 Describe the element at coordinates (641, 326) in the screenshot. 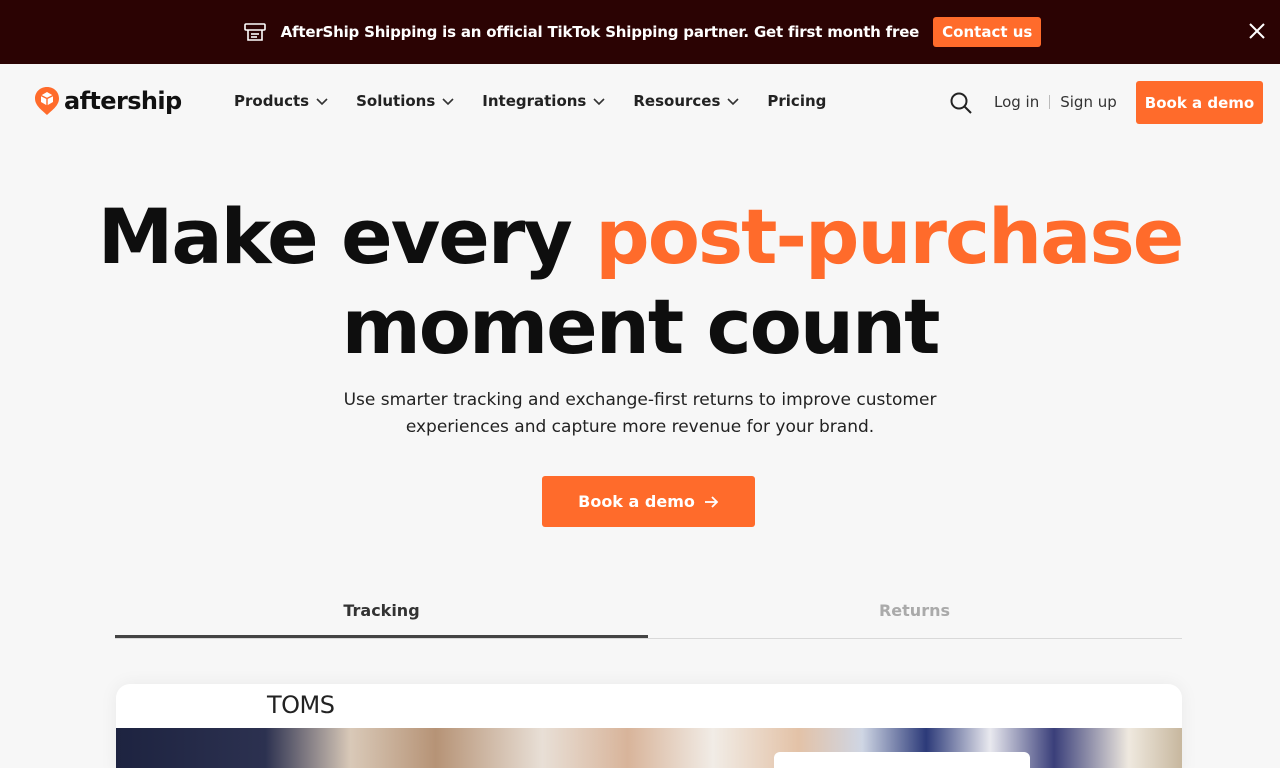

I see `hero-title-part2: moment count` at that location.